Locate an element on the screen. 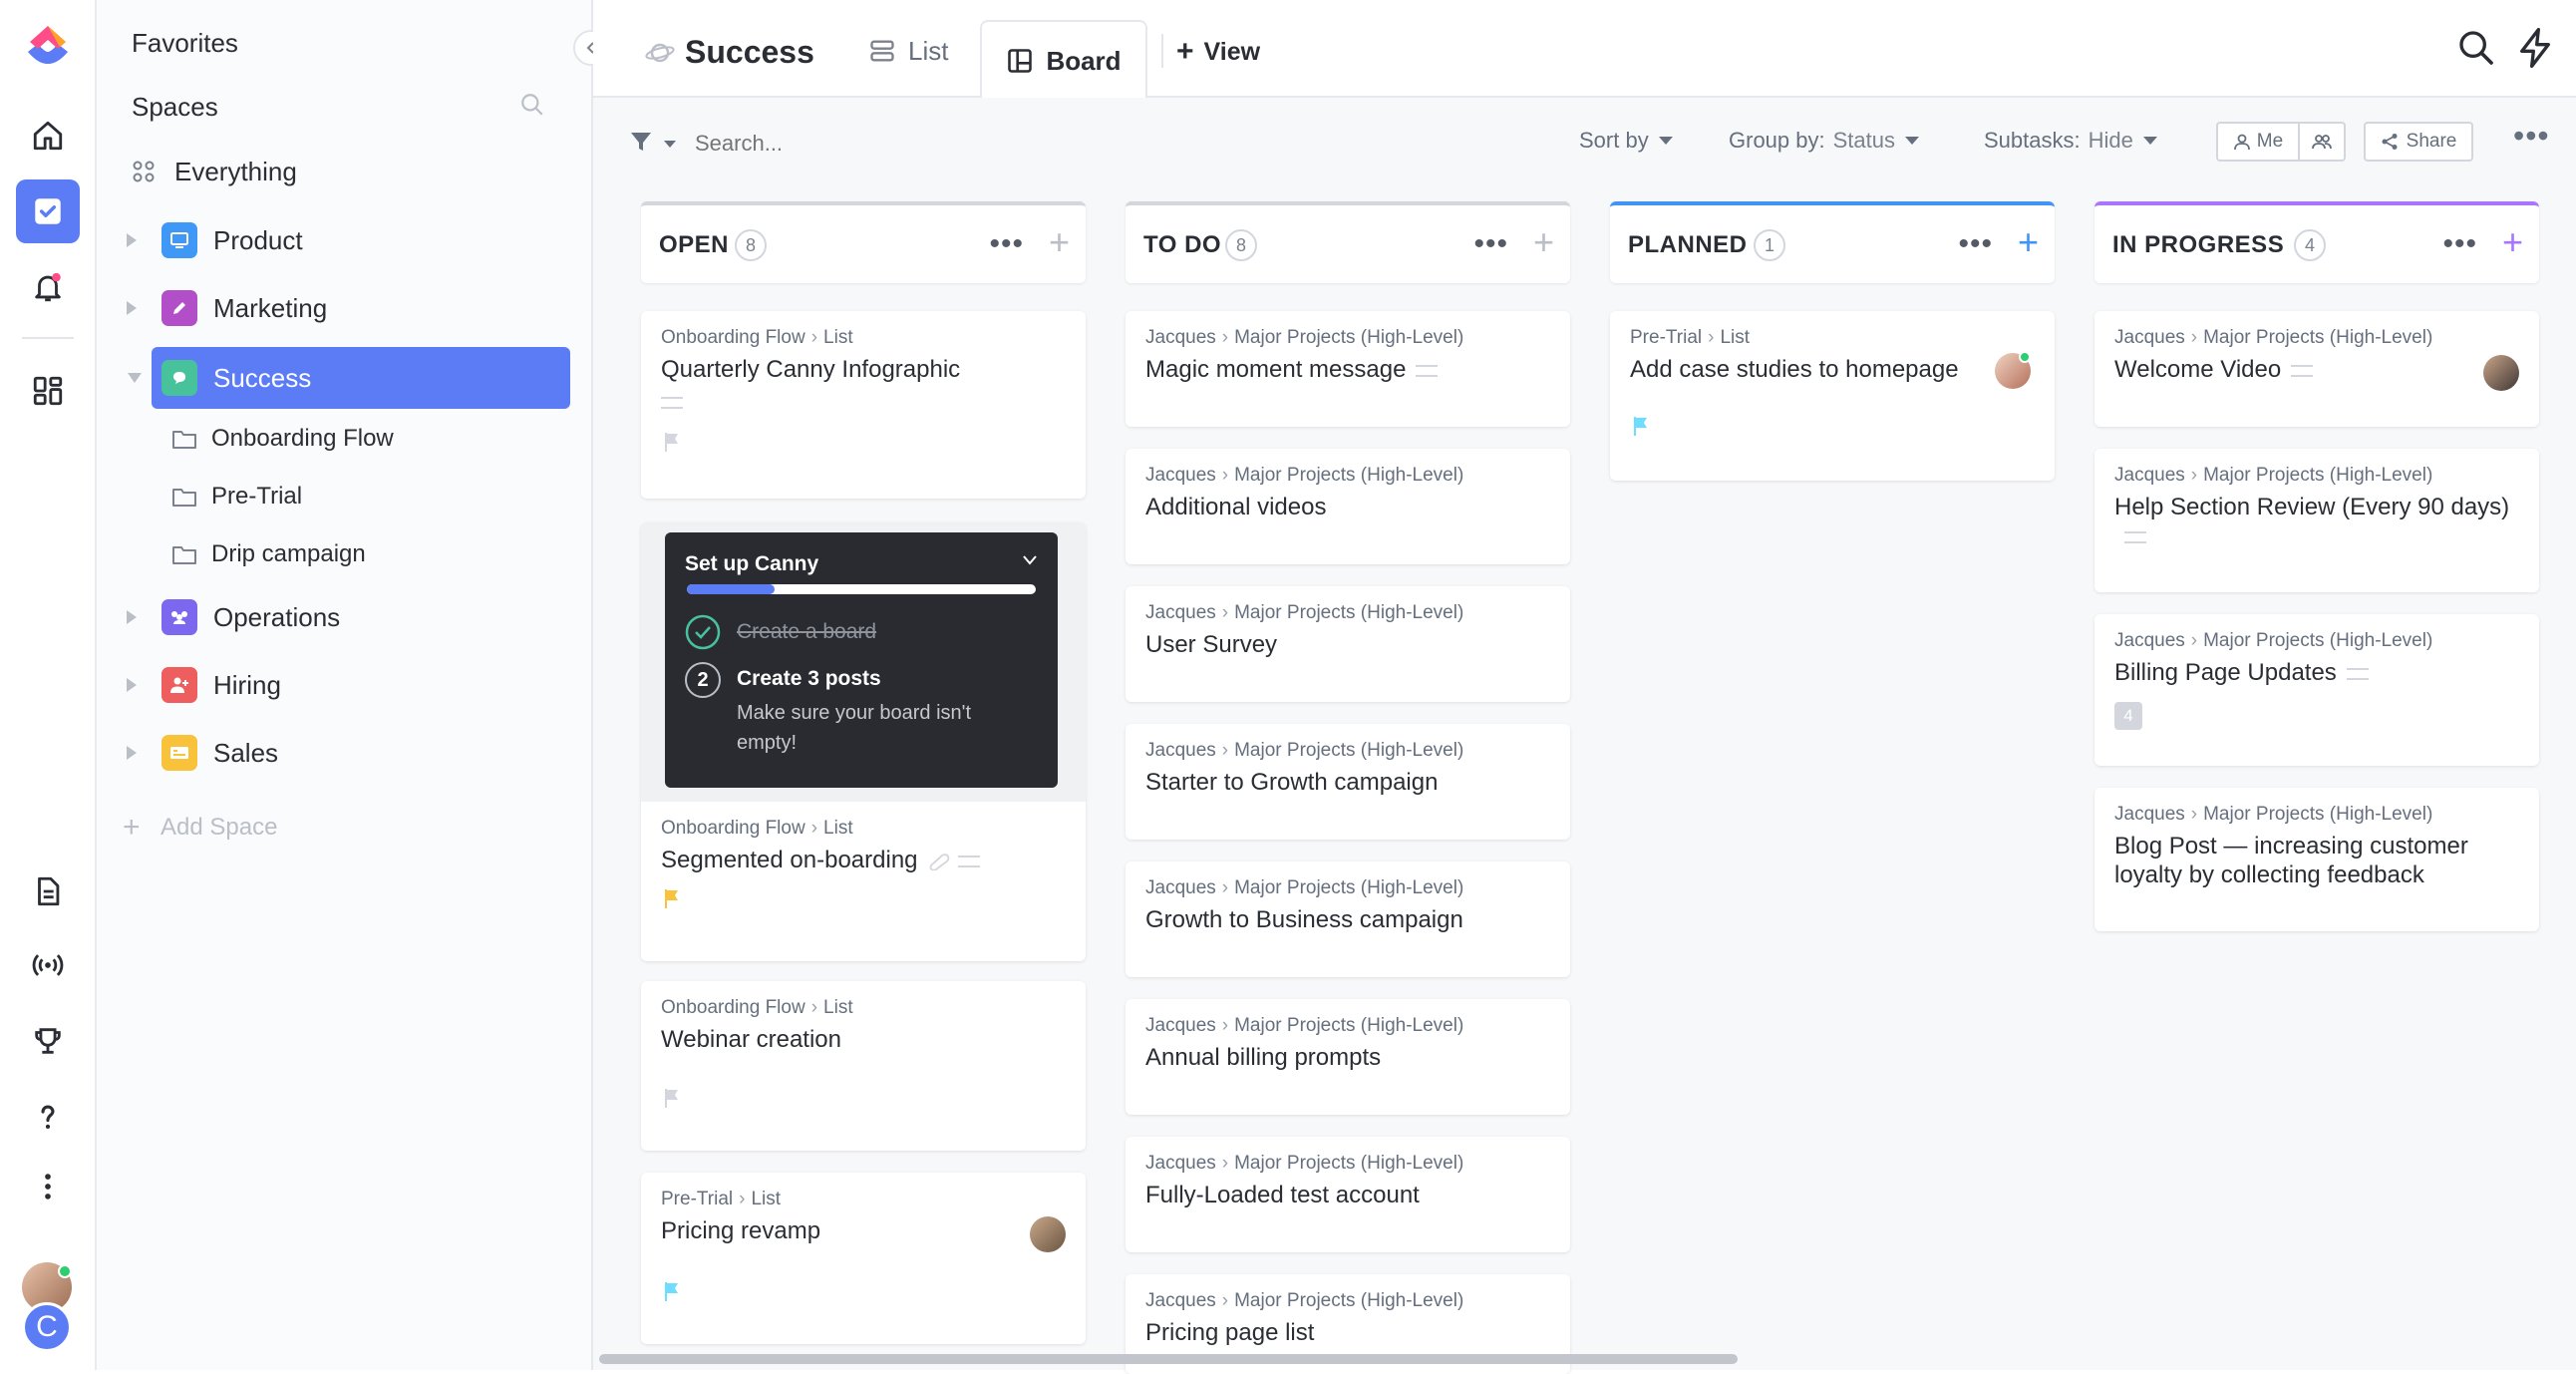 Image resolution: width=2576 pixels, height=1374 pixels. space-item-marketing: Marketing is located at coordinates (345, 308).